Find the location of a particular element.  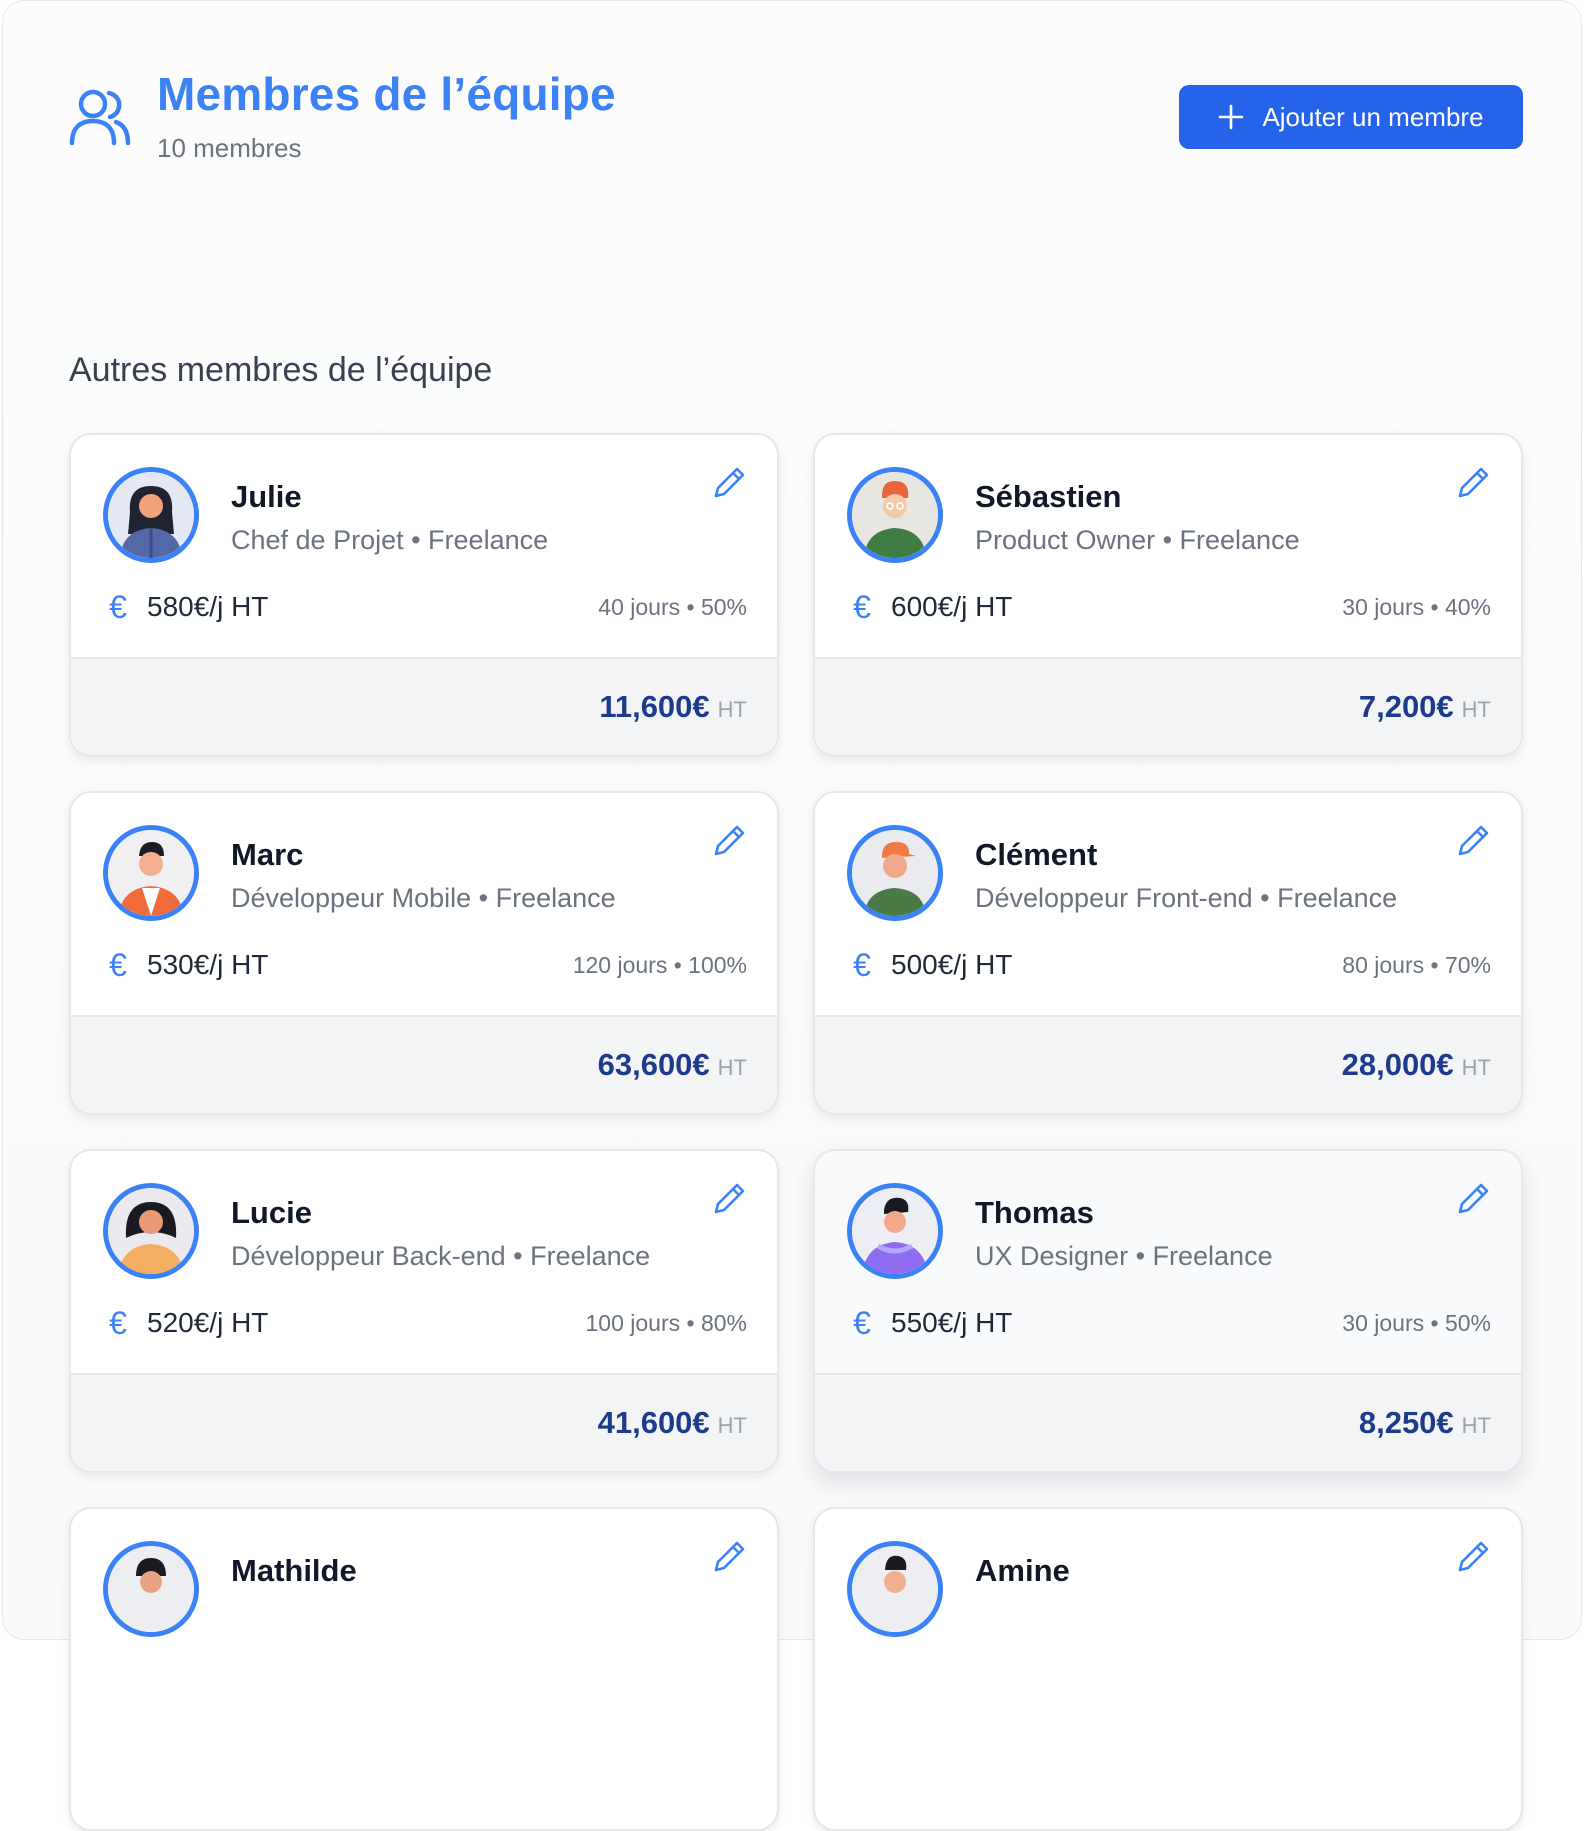

member-card: Mathilde is located at coordinates (424, 1669).